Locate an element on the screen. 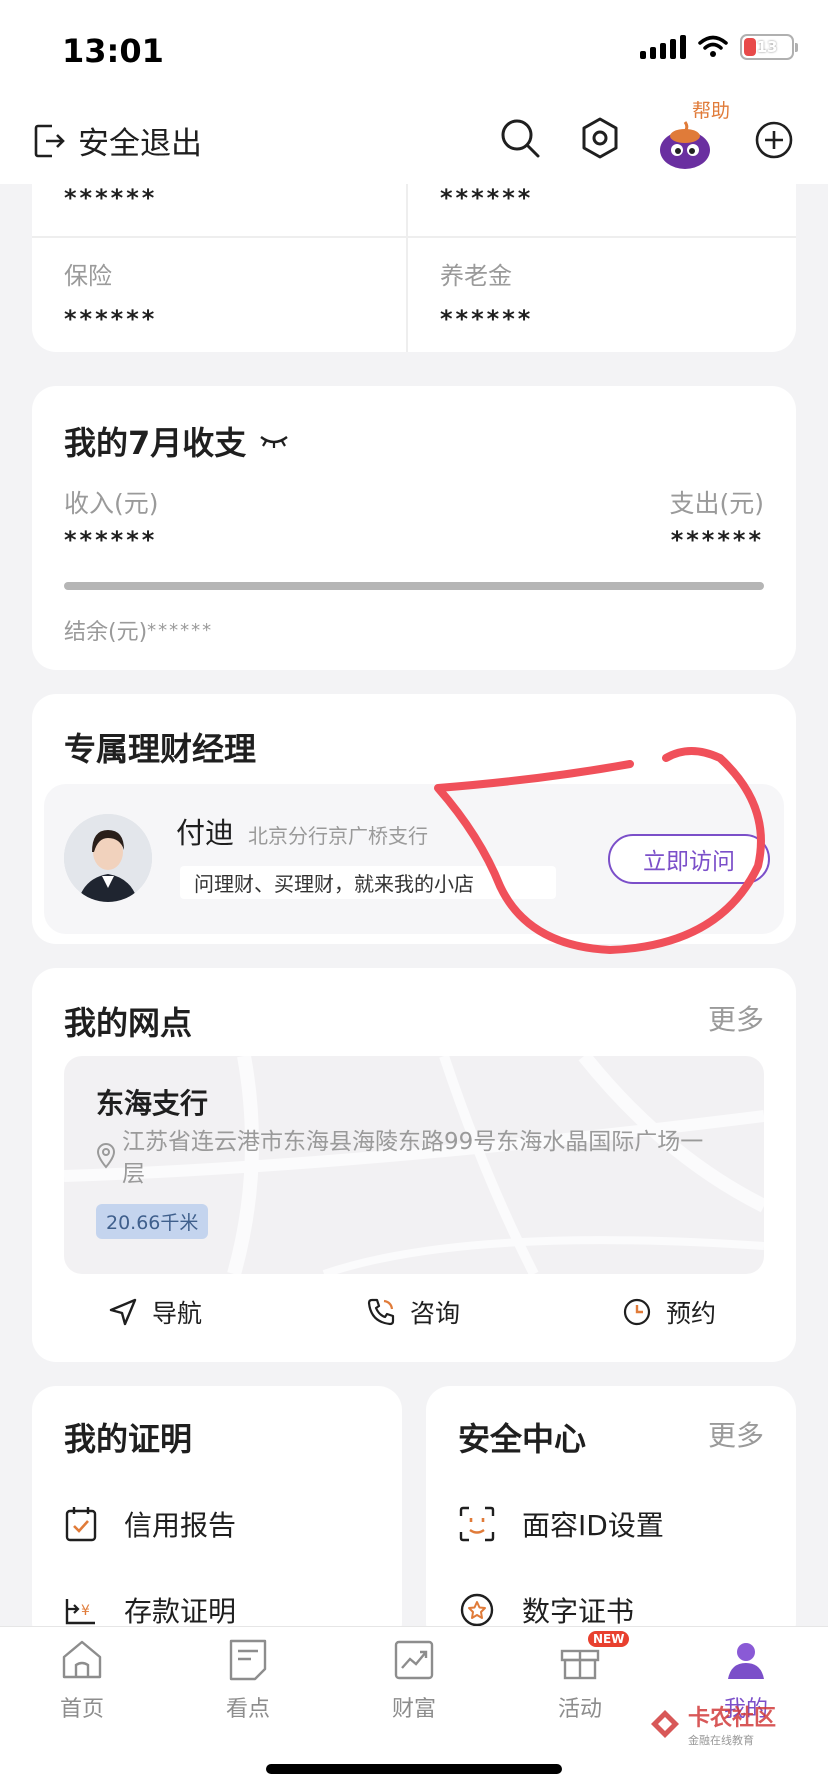 The image size is (828, 1792). certificates-title: 我的证明 is located at coordinates (128, 1439).